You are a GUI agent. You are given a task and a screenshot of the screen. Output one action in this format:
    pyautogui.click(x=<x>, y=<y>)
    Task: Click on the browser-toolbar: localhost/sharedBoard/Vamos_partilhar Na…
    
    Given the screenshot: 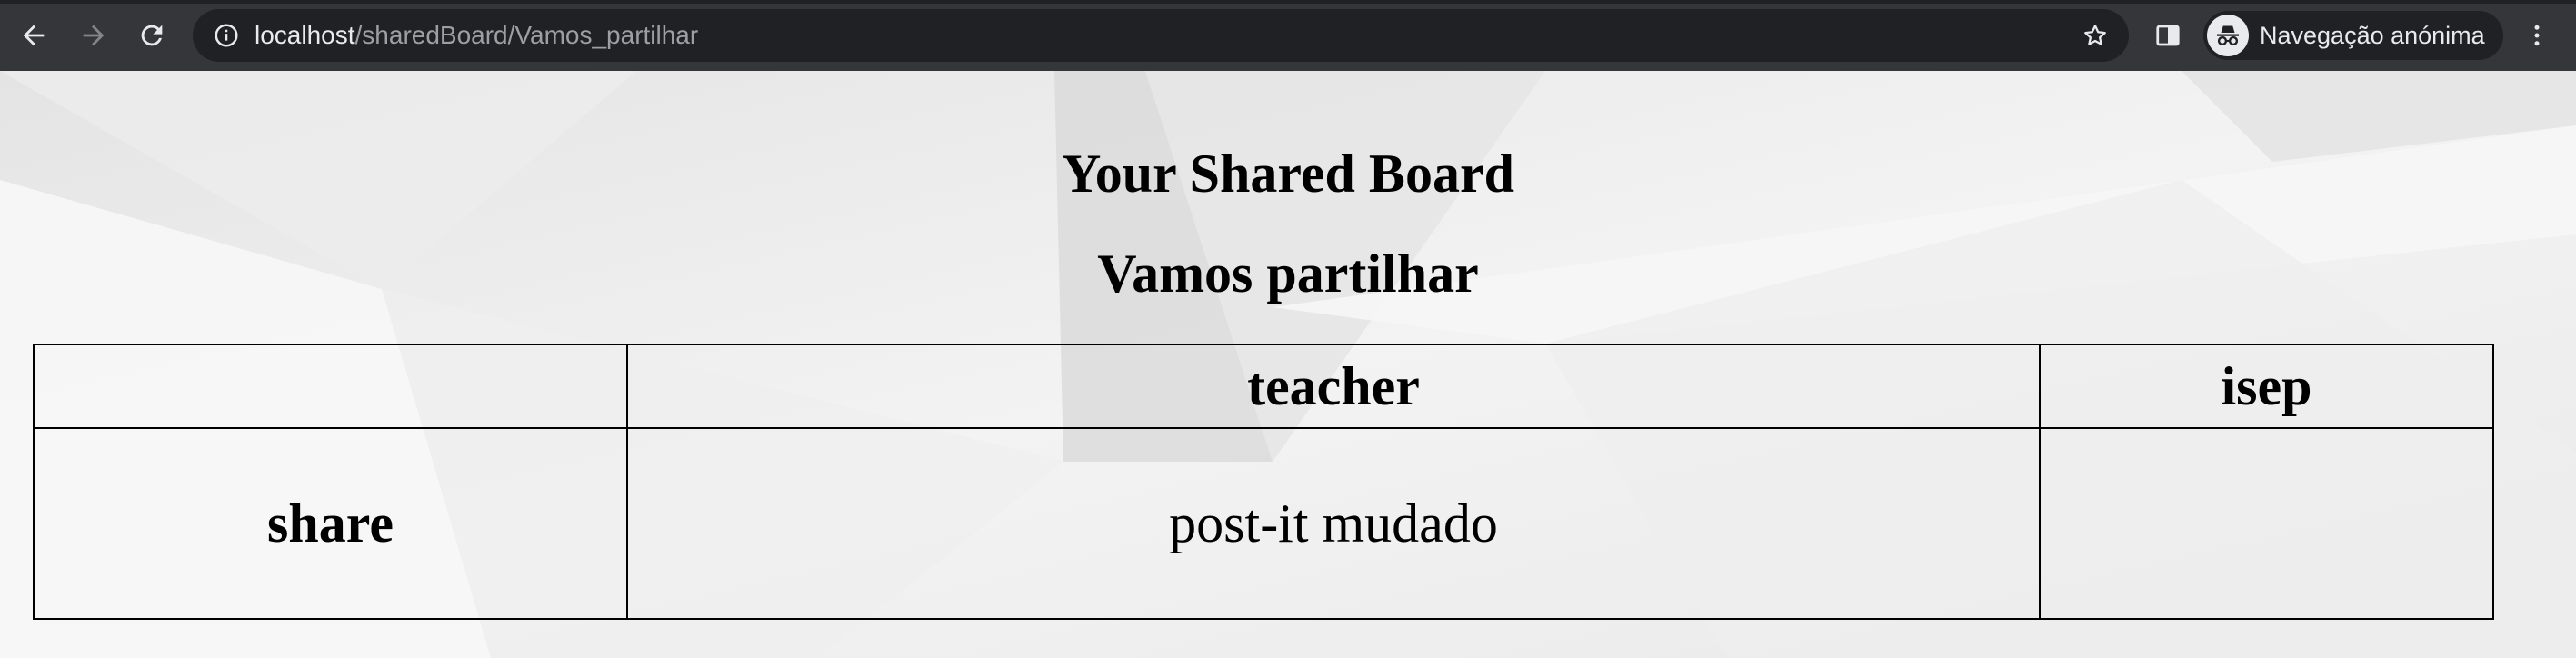 What is the action you would take?
    pyautogui.click(x=1288, y=35)
    